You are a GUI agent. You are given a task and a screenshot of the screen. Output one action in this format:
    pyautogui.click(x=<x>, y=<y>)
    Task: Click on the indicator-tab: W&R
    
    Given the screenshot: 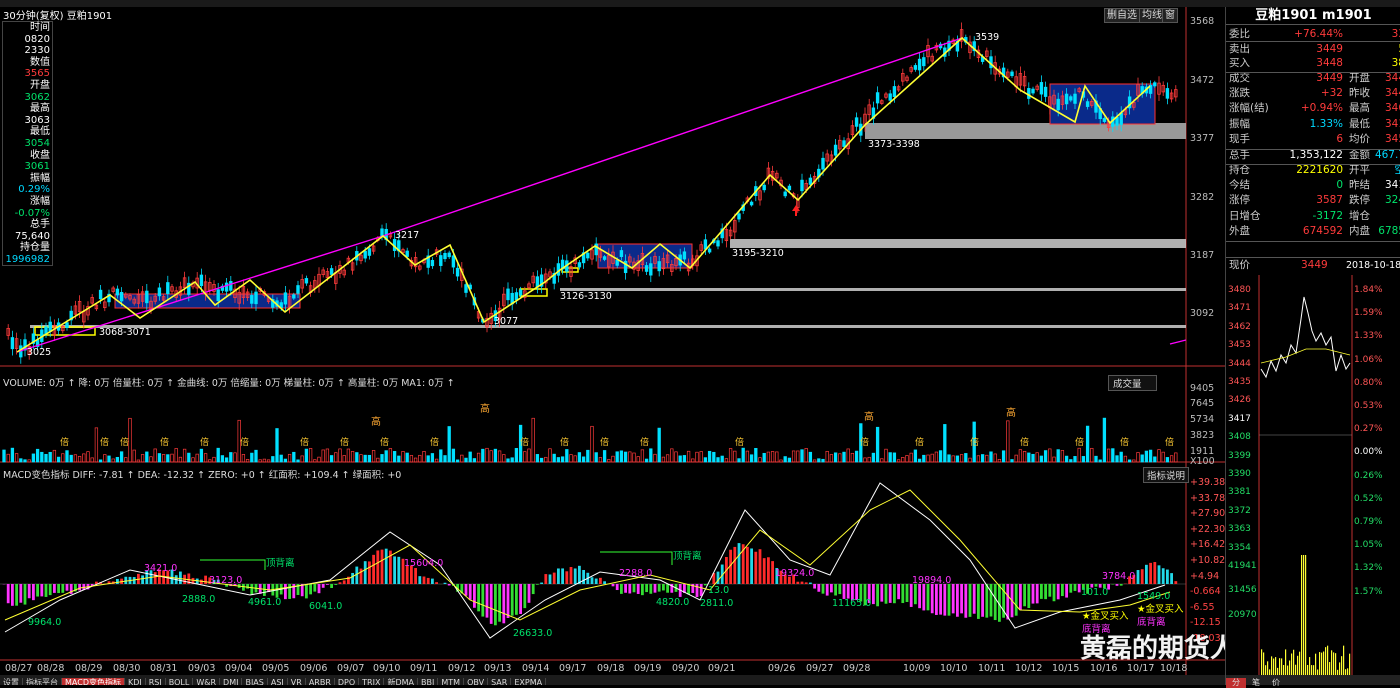 What is the action you would take?
    pyautogui.click(x=206, y=681)
    